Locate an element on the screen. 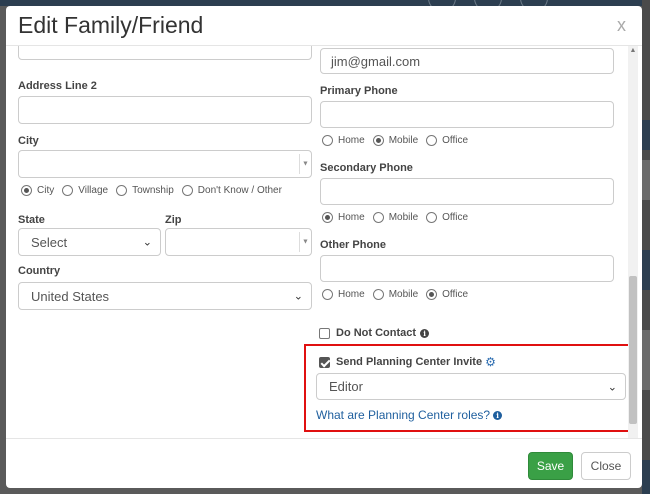  planning-center-roles-link: What are Planning Center roles? i is located at coordinates (409, 415).